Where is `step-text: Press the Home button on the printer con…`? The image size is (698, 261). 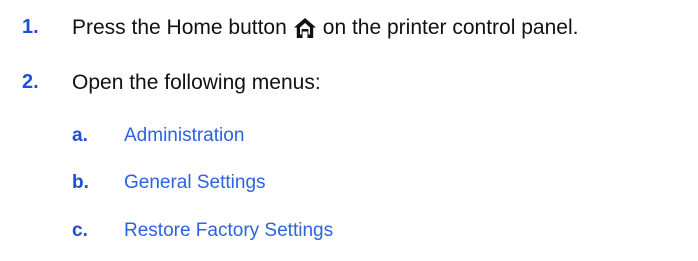
step-text: Press the Home button on the printer con… is located at coordinates (325, 28).